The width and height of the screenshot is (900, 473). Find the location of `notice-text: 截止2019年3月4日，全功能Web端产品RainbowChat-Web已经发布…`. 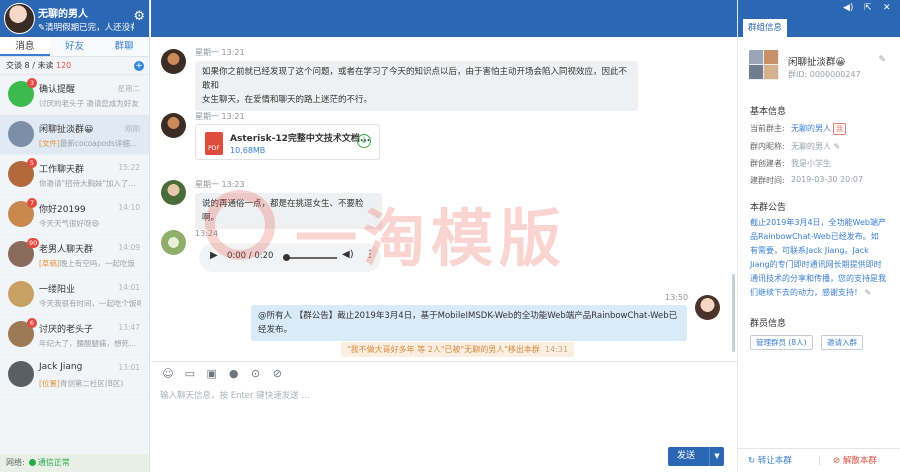

notice-text: 截止2019年3月4日，全功能Web端产品RainbowChat-Web已经发布… is located at coordinates (818, 257).